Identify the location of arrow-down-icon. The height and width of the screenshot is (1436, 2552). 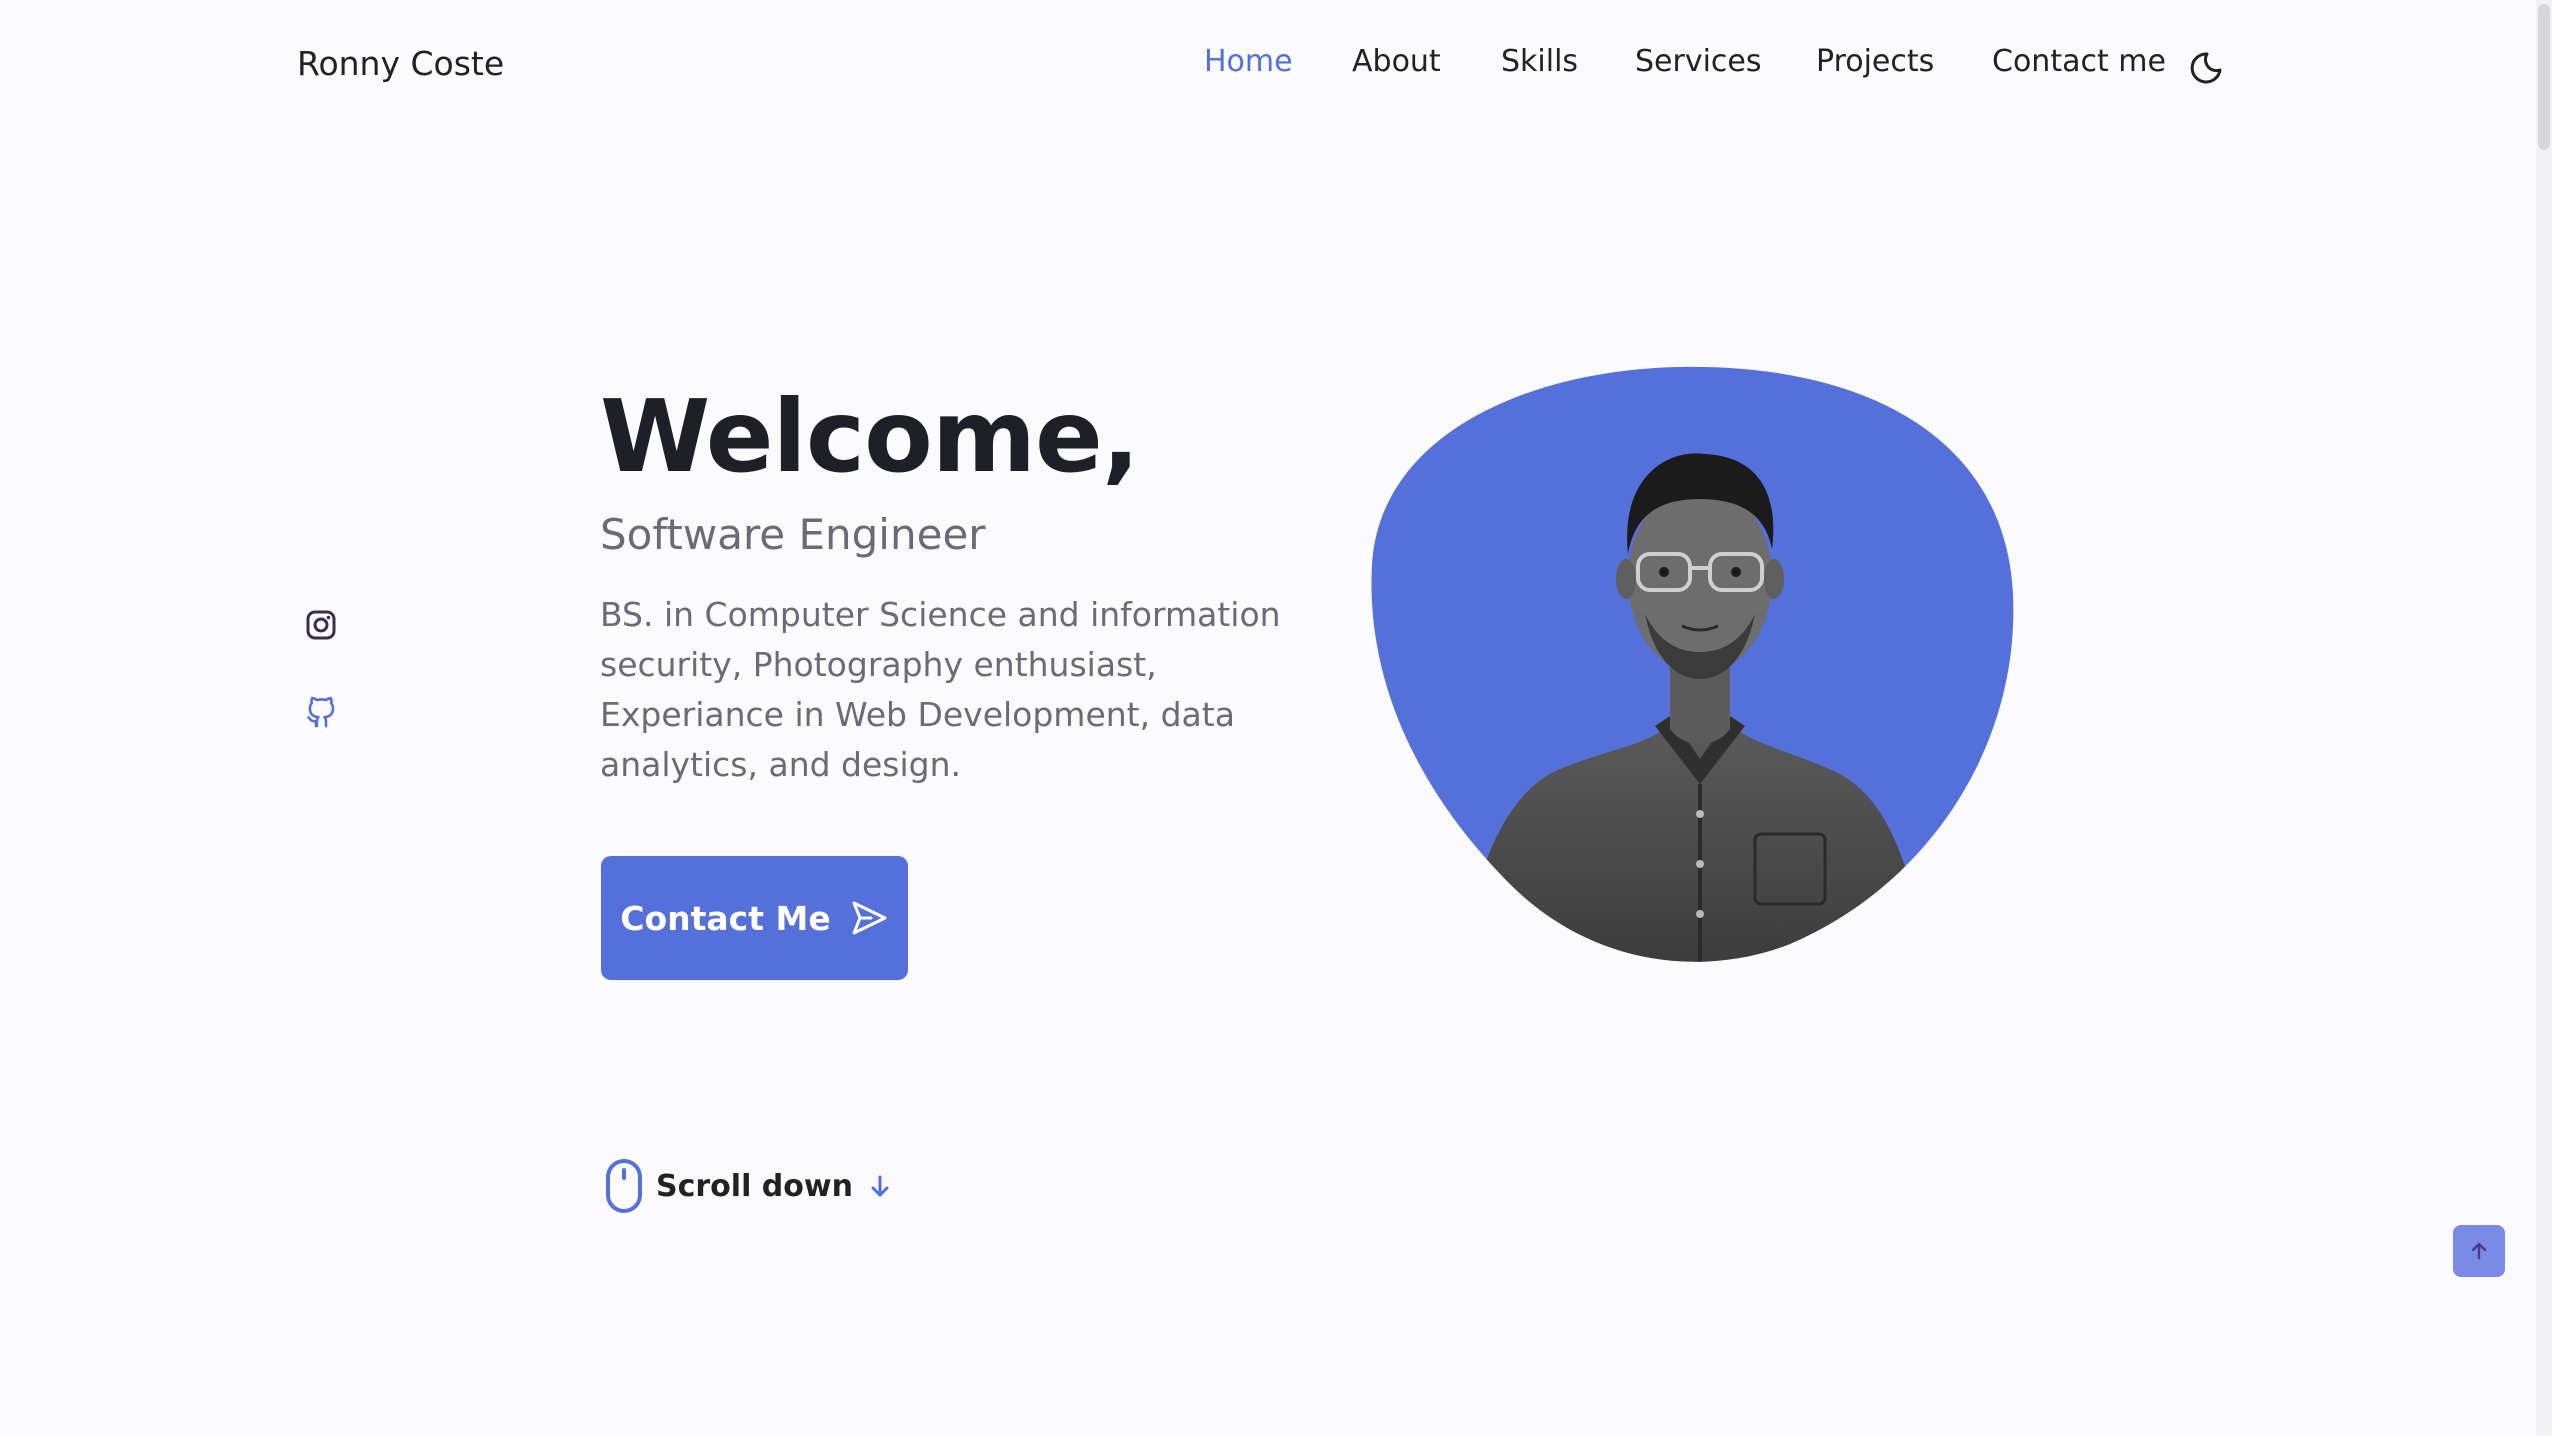
(880, 1186).